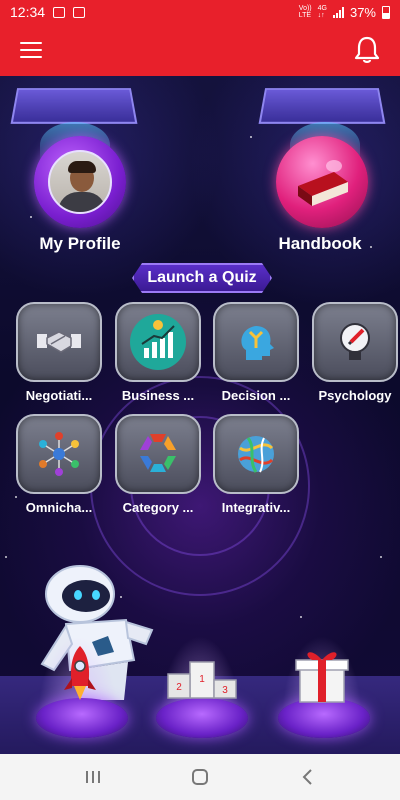 The height and width of the screenshot is (800, 400). I want to click on yarn-ball-icon, so click(256, 454).